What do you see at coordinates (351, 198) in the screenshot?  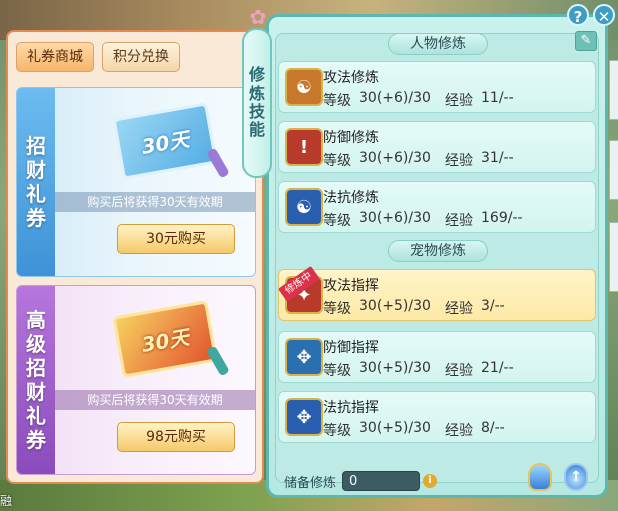 I see `skill-name: 法抗修炼` at bounding box center [351, 198].